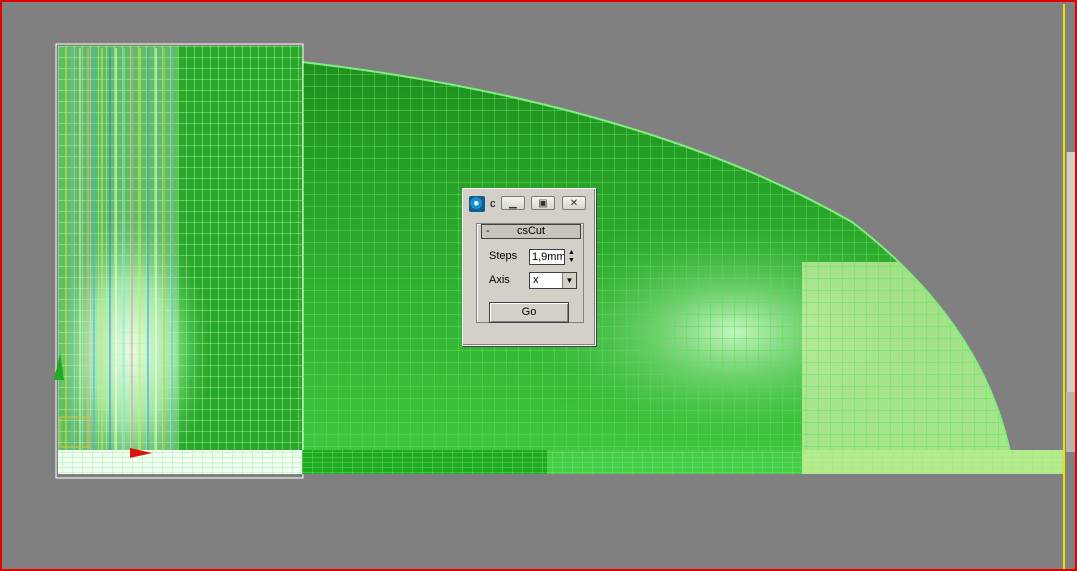 The image size is (1077, 571). I want to click on close-button: ✕, so click(574, 203).